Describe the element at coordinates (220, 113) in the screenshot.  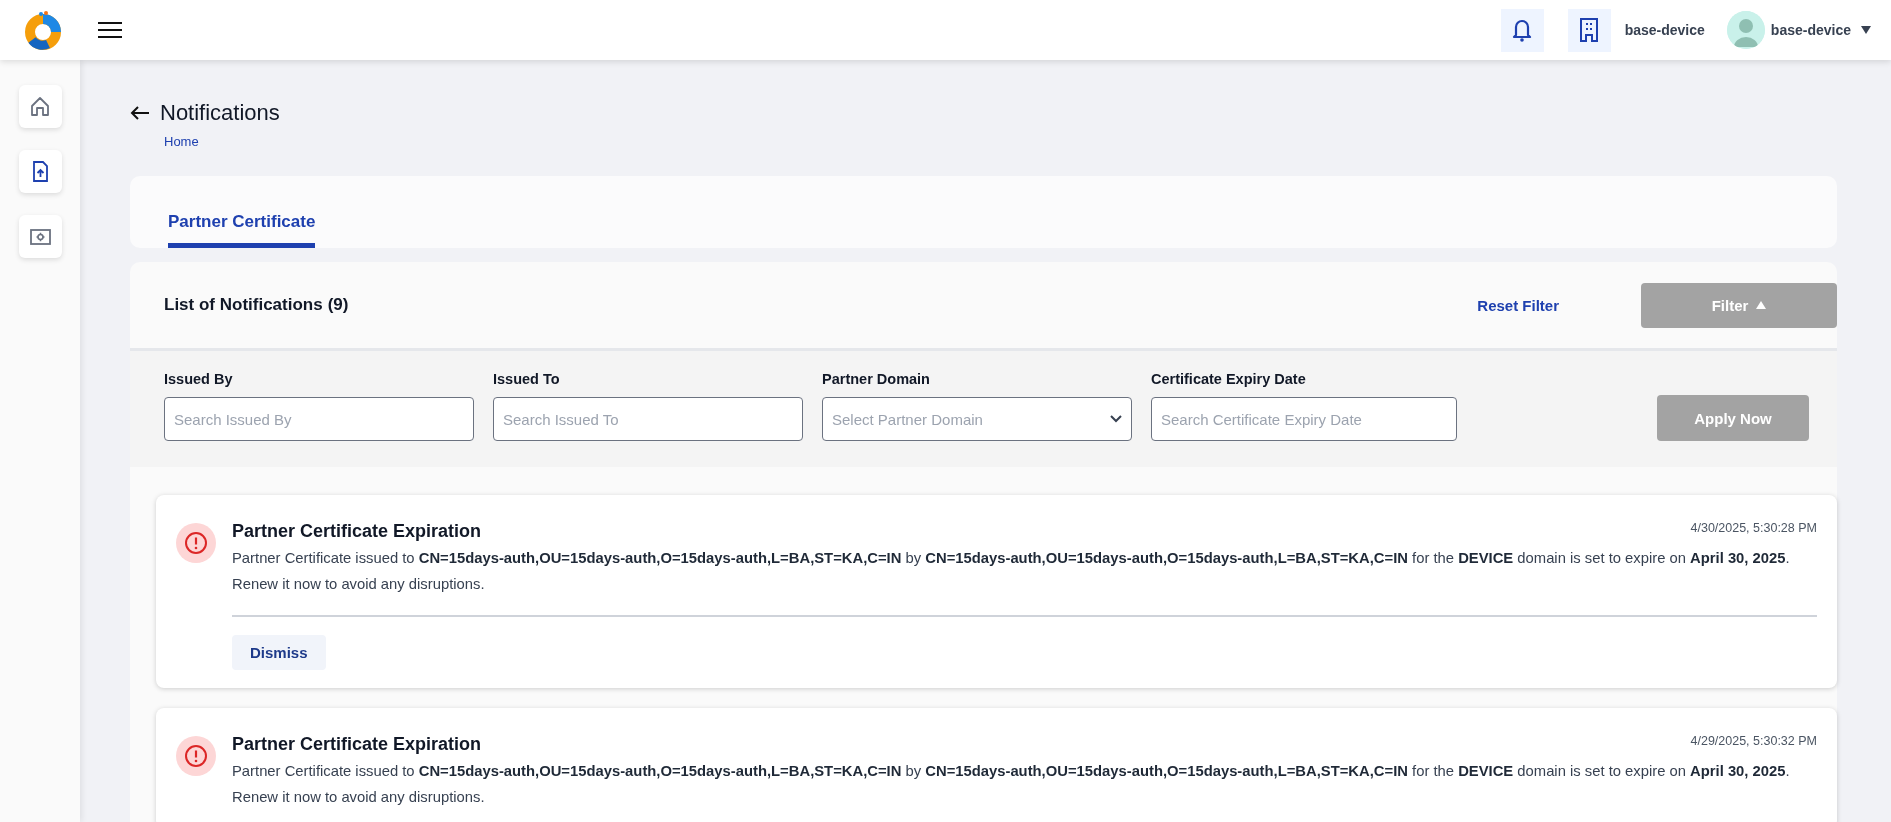
I see `page-title: Notifications` at that location.